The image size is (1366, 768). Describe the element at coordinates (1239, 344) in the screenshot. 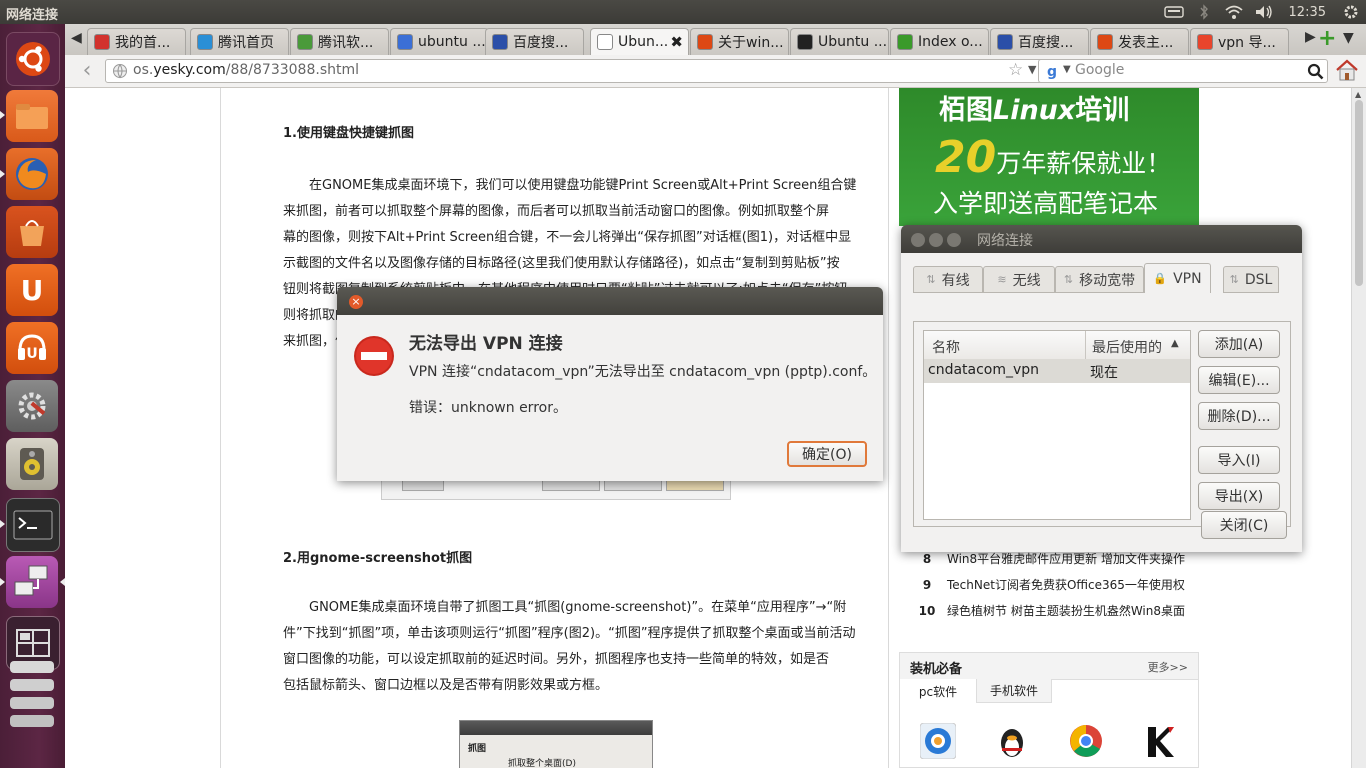

I see `add-button: 添加(A)` at that location.